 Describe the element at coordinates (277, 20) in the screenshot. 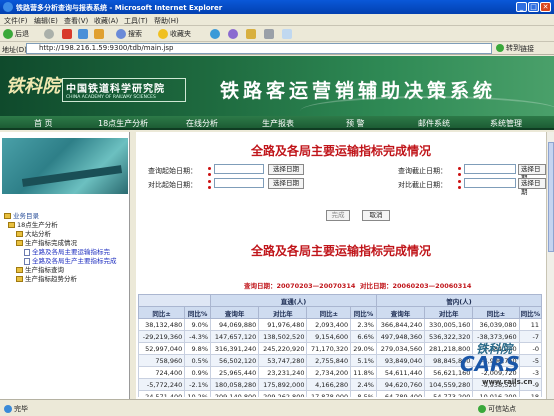

I see `menu-bar: 文件(F) 编辑(E) 查看(V) 收藏(A) 工具(T) 帮助(H)` at that location.